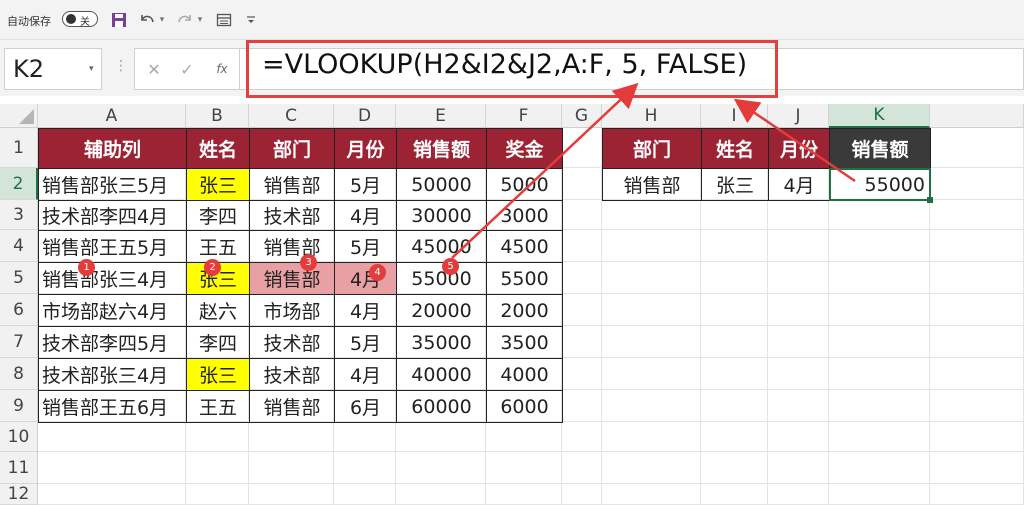 This screenshot has width=1024, height=505. I want to click on source-data-cell: 销售部张三4月, so click(112, 278).